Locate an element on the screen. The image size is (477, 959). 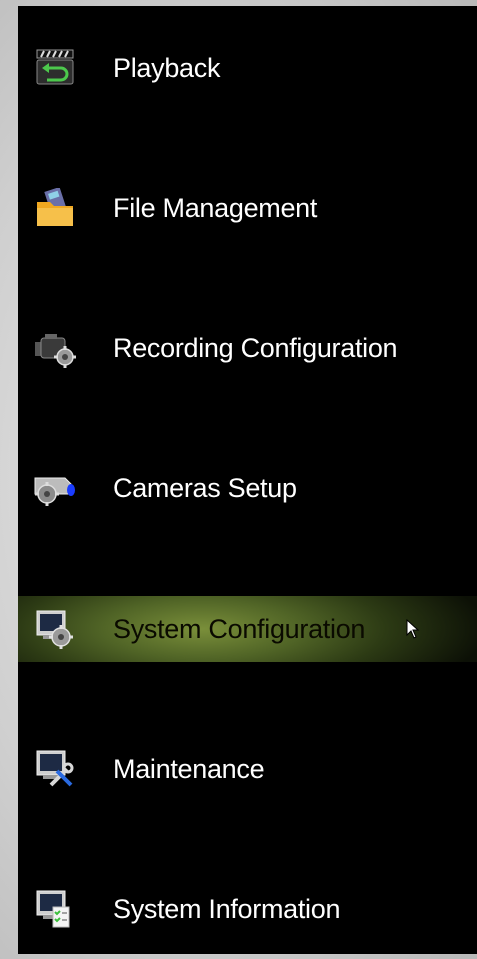
menu-item-label: Recording Configuration is located at coordinates (255, 348).